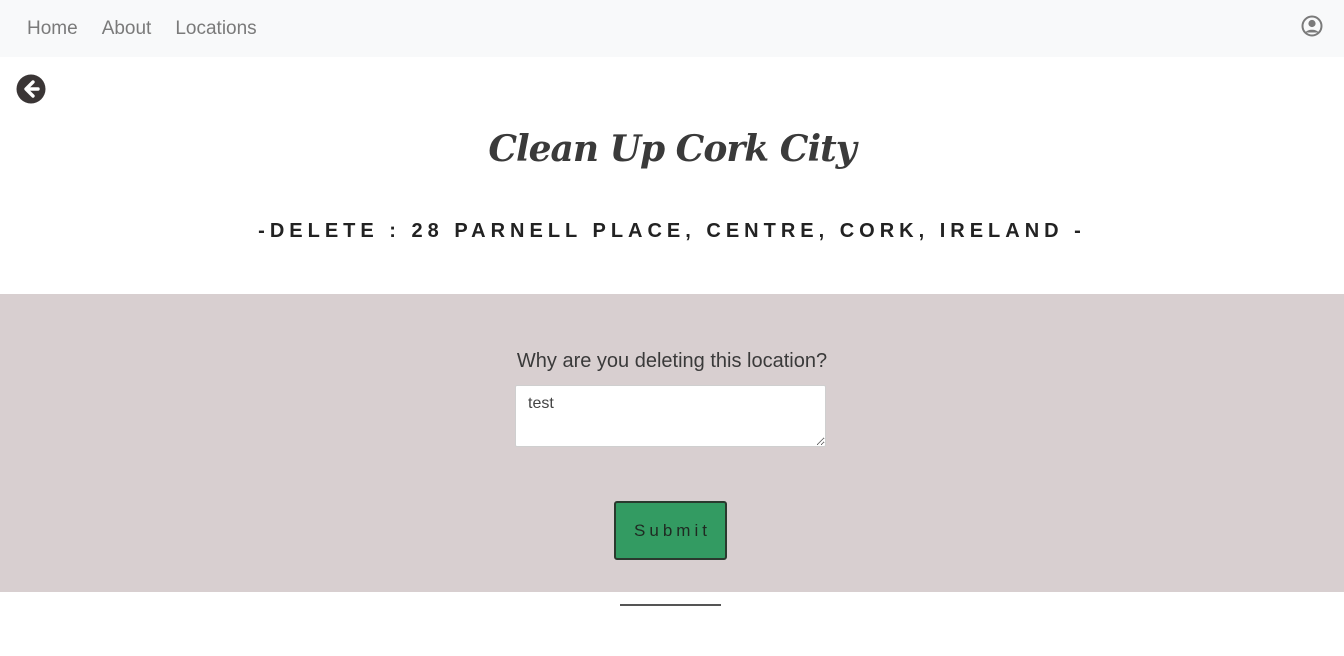 The image size is (1344, 656). Describe the element at coordinates (127, 29) in the screenshot. I see `nav-about-link: About` at that location.